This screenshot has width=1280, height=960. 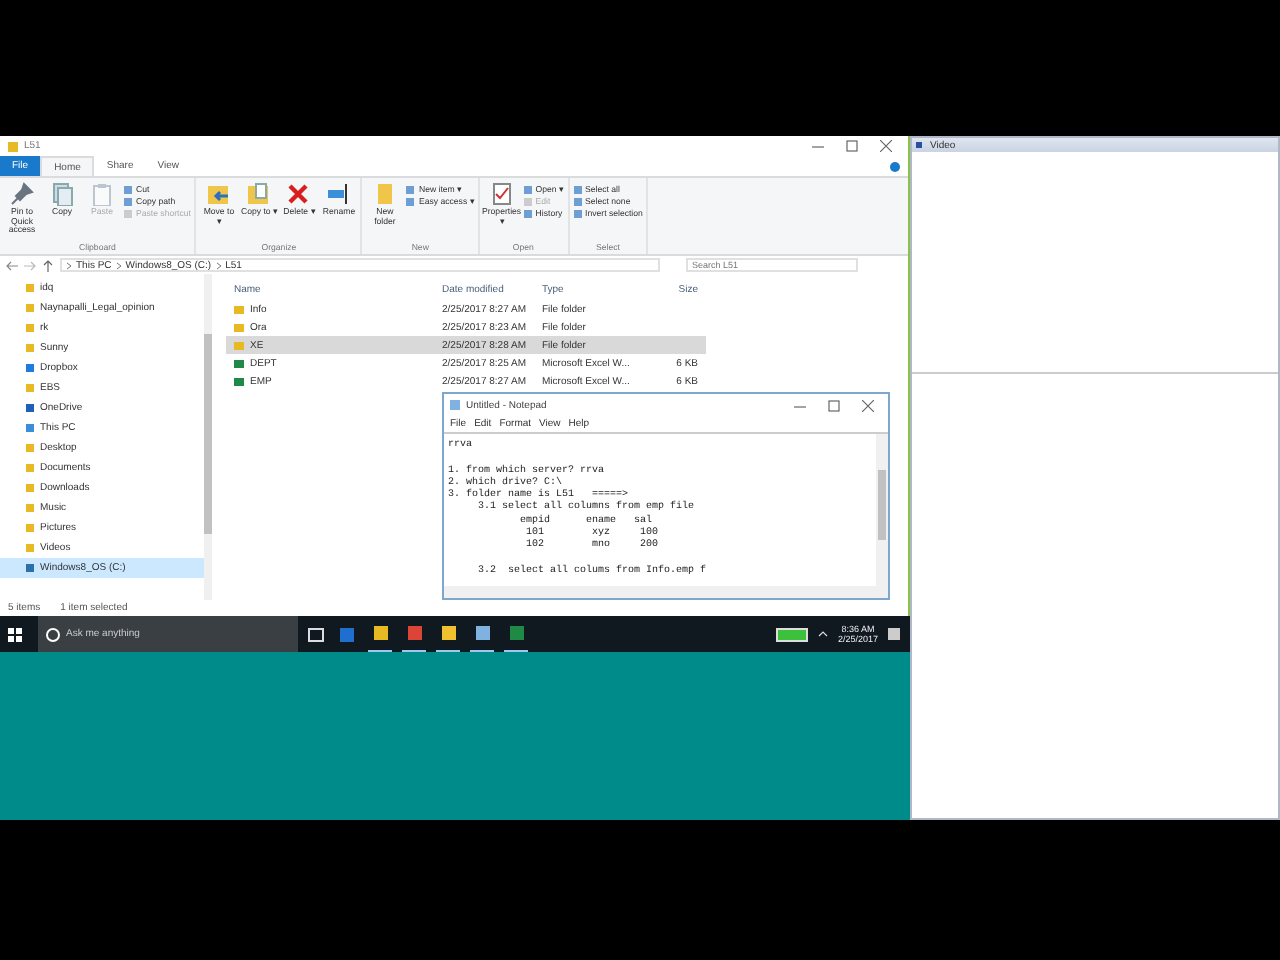 I want to click on notepad-icon, so click(x=455, y=405).